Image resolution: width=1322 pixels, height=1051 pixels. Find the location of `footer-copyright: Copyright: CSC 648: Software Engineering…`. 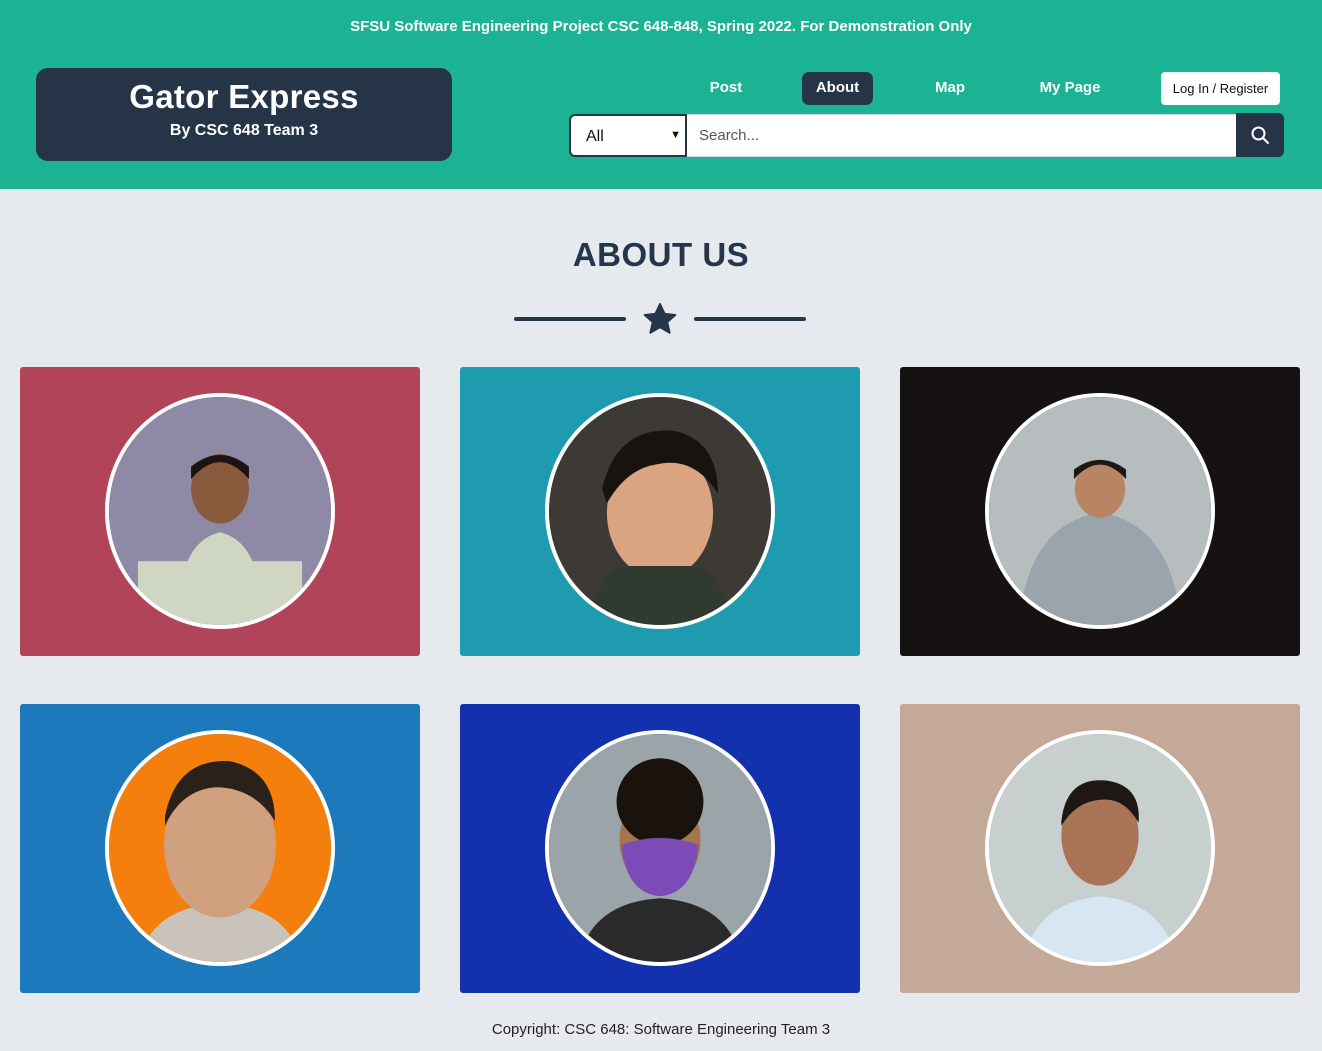

footer-copyright: Copyright: CSC 648: Software Engineering… is located at coordinates (661, 1029).